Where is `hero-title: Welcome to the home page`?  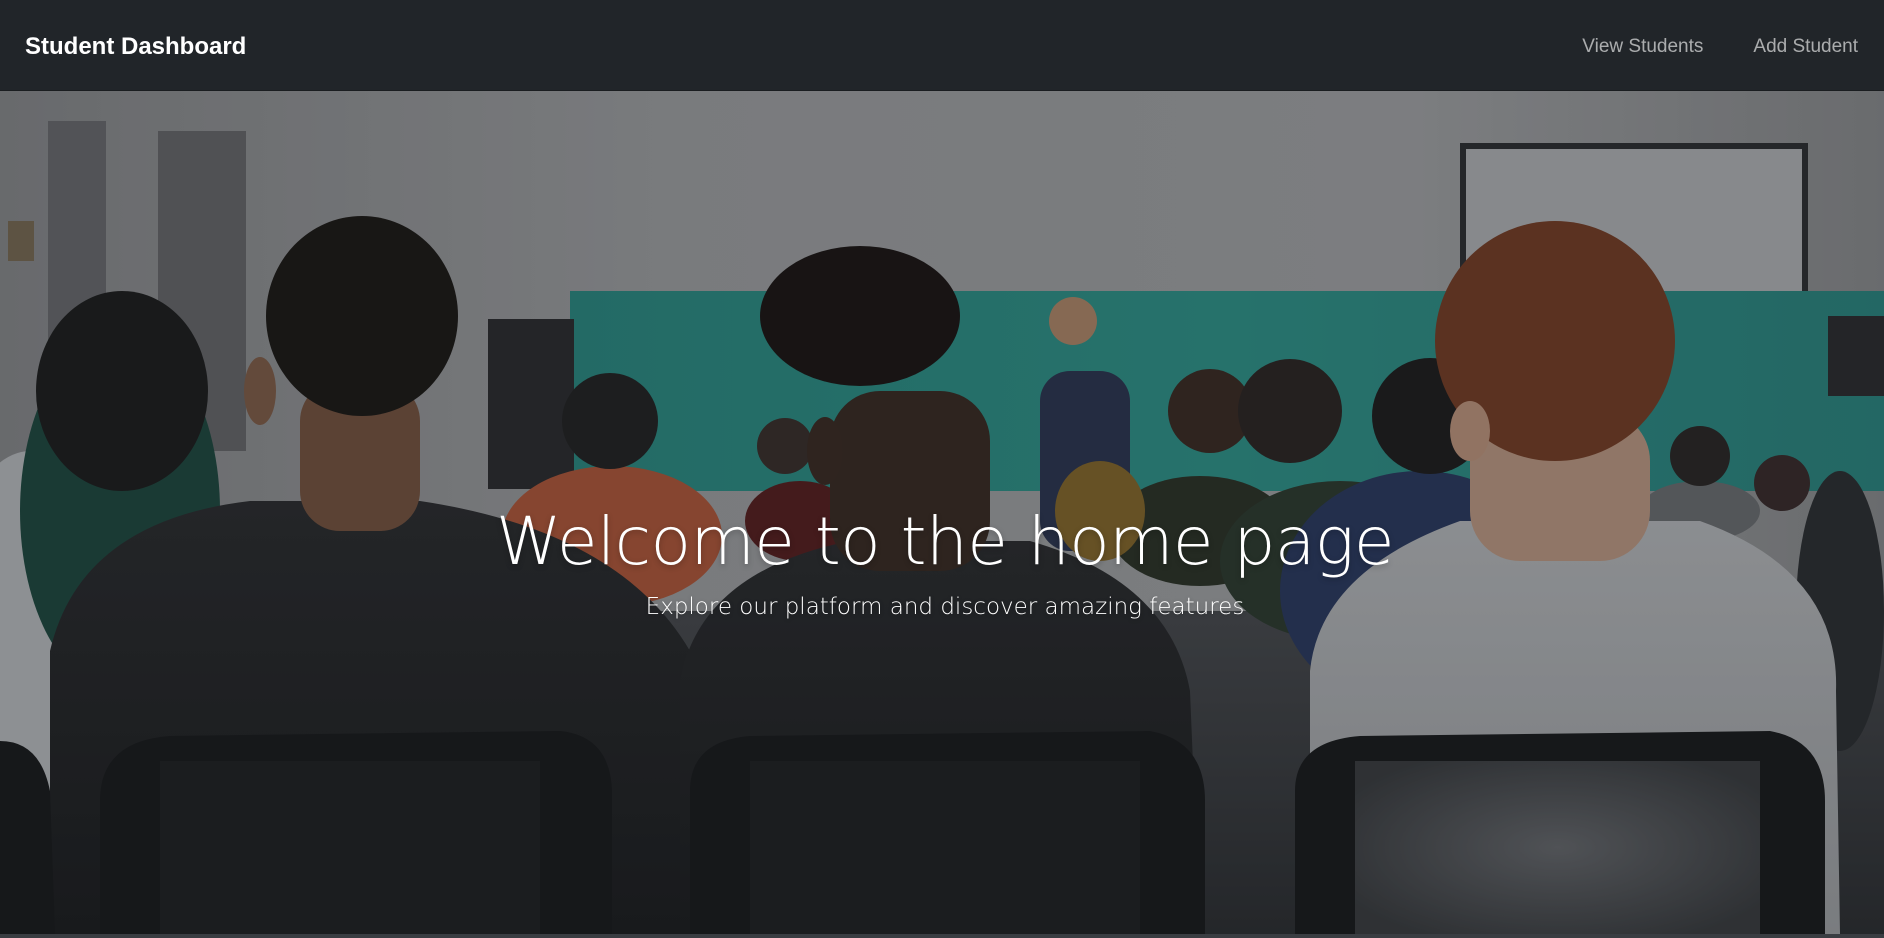
hero-title: Welcome to the home page is located at coordinates (945, 542).